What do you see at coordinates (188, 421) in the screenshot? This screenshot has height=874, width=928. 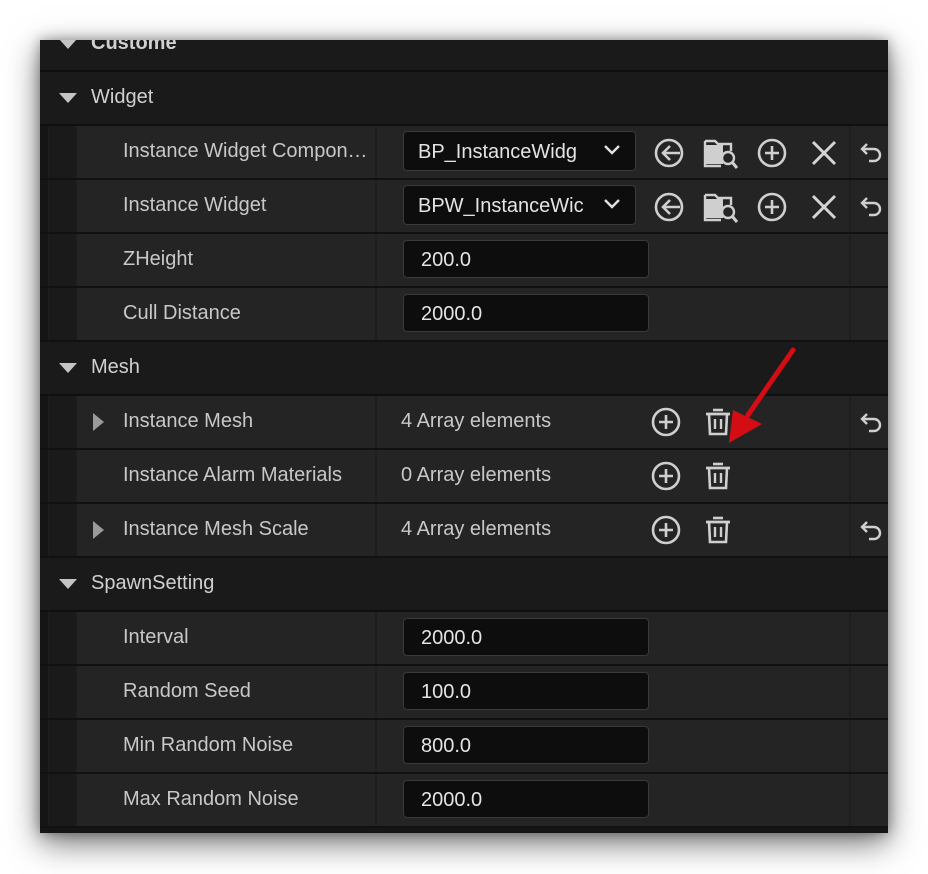 I see `property-label: Instance Mesh` at bounding box center [188, 421].